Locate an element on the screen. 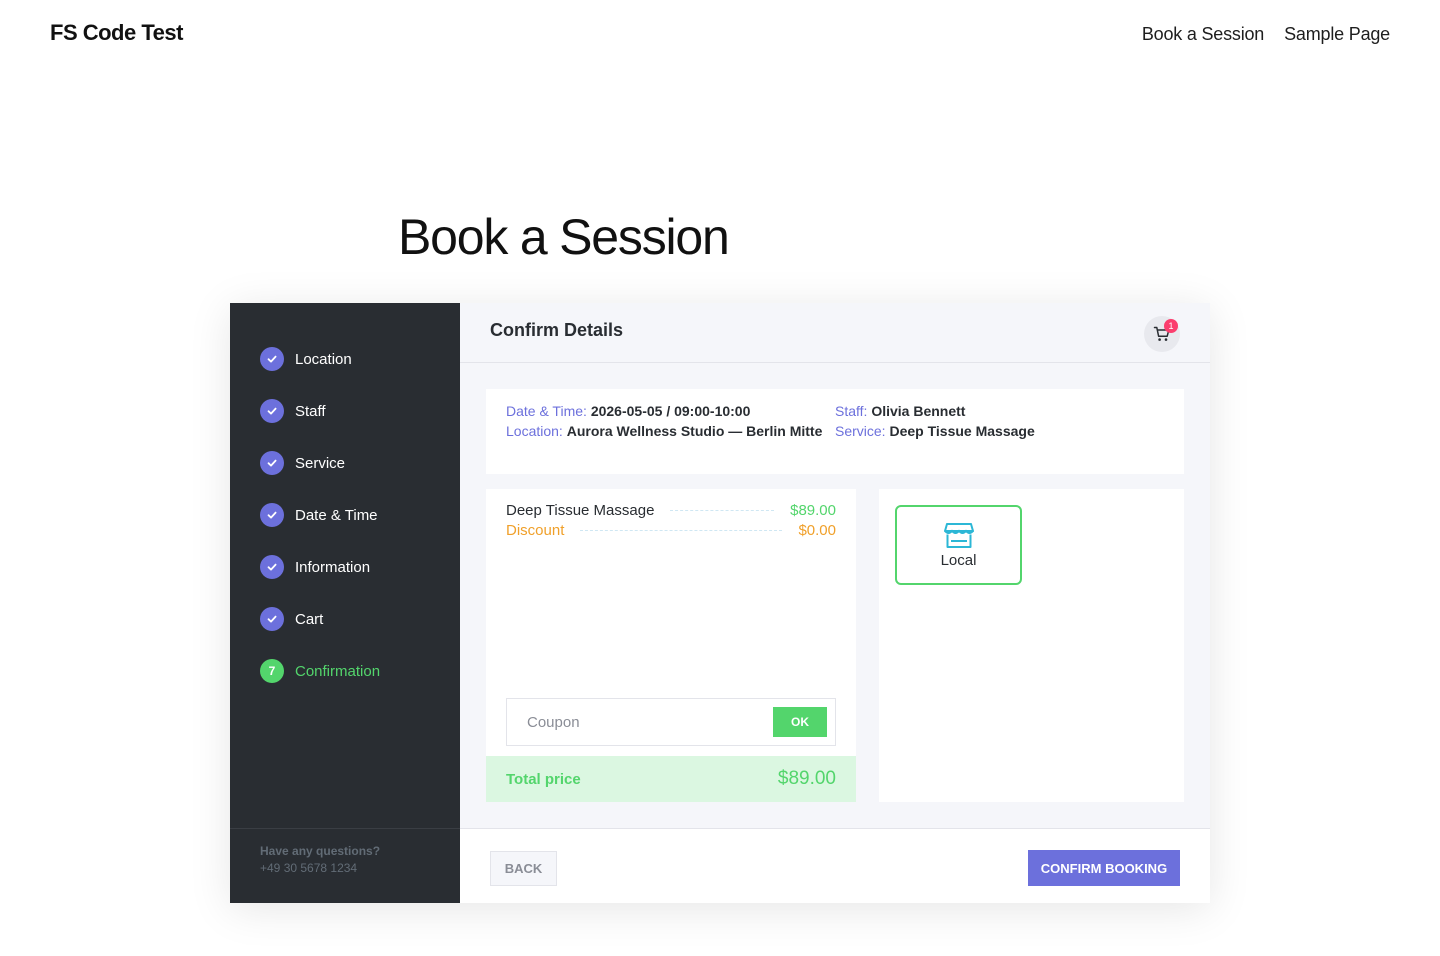  step-label: Information is located at coordinates (333, 567).